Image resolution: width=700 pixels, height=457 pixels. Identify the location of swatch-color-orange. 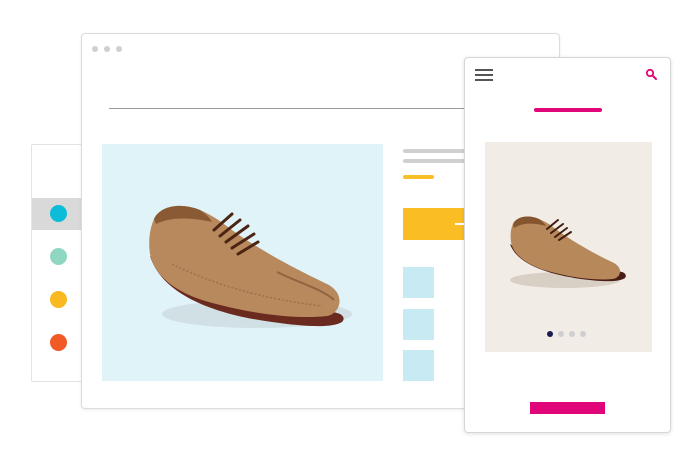
(58, 342).